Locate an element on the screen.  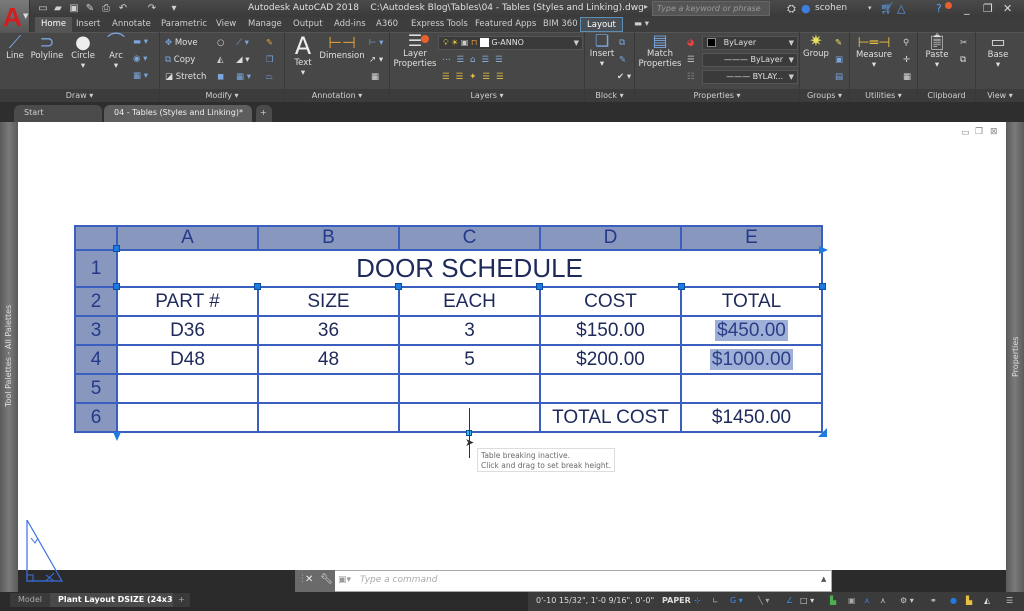
line-button: ⟋ Line is located at coordinates (15, 48).